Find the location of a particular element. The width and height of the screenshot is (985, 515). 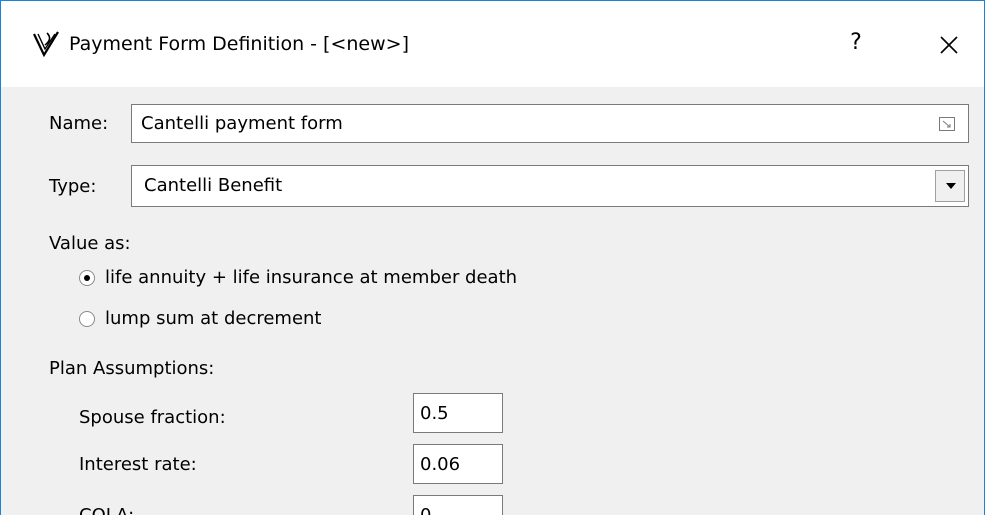

cola-label: COLA: is located at coordinates (106, 509).